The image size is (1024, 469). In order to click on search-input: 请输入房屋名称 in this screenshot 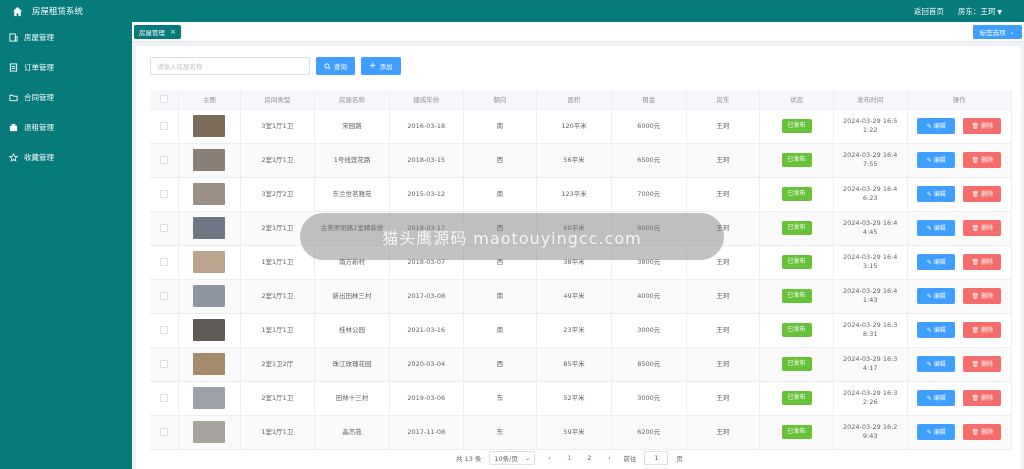, I will do `click(230, 66)`.